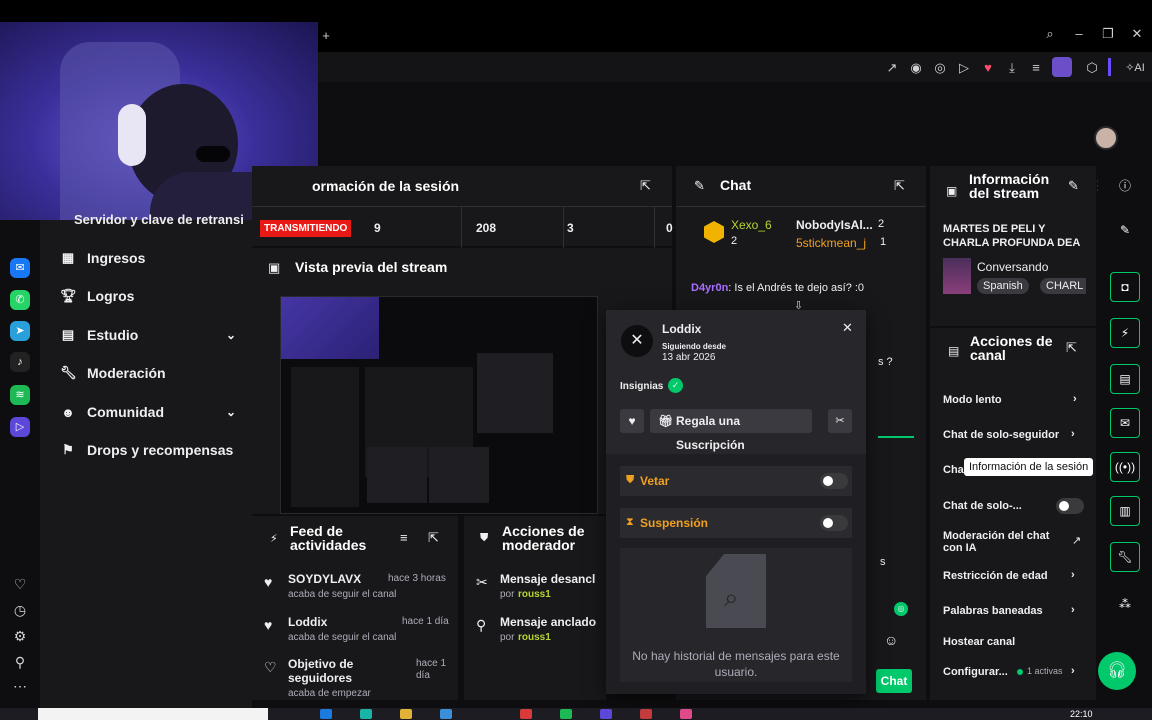 Image resolution: width=1152 pixels, height=720 pixels. What do you see at coordinates (20, 362) in the screenshot?
I see `tiktok-icon: ♪` at bounding box center [20, 362].